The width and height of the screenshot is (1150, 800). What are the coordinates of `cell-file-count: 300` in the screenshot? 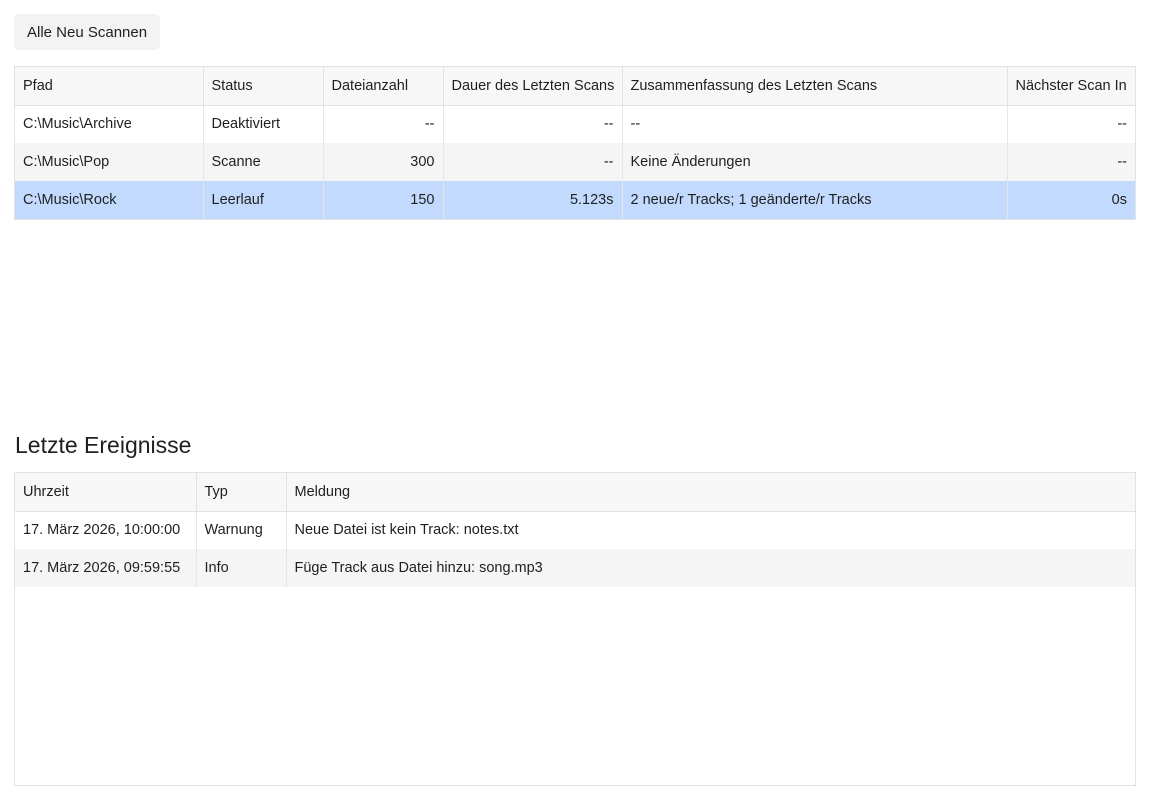 It's located at (383, 162).